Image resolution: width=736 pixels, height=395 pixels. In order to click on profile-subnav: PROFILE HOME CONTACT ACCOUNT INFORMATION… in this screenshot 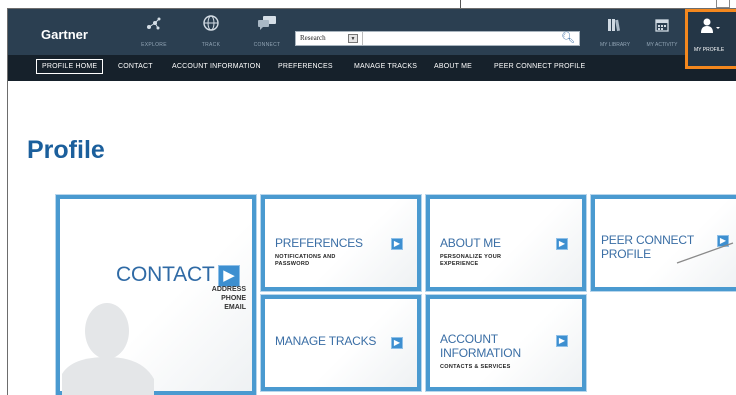, I will do `click(372, 68)`.